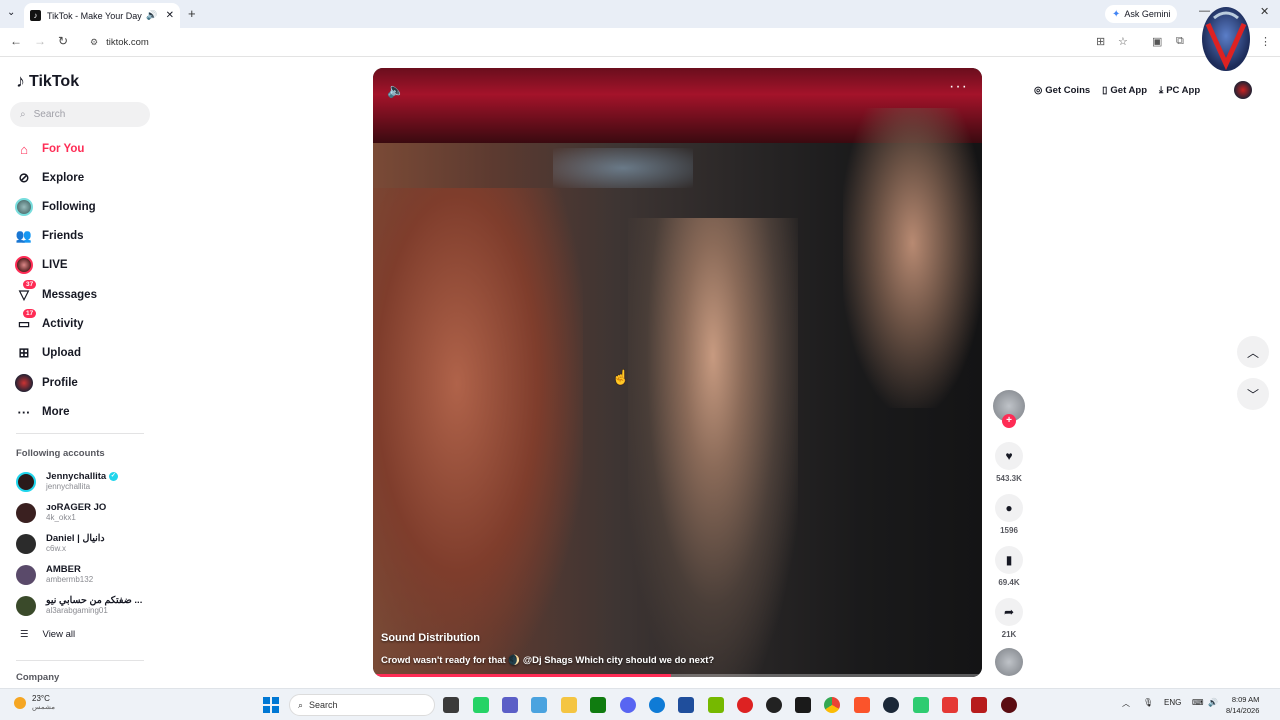  I want to click on get-coins-link: ◎ Get Coins, so click(1062, 90).